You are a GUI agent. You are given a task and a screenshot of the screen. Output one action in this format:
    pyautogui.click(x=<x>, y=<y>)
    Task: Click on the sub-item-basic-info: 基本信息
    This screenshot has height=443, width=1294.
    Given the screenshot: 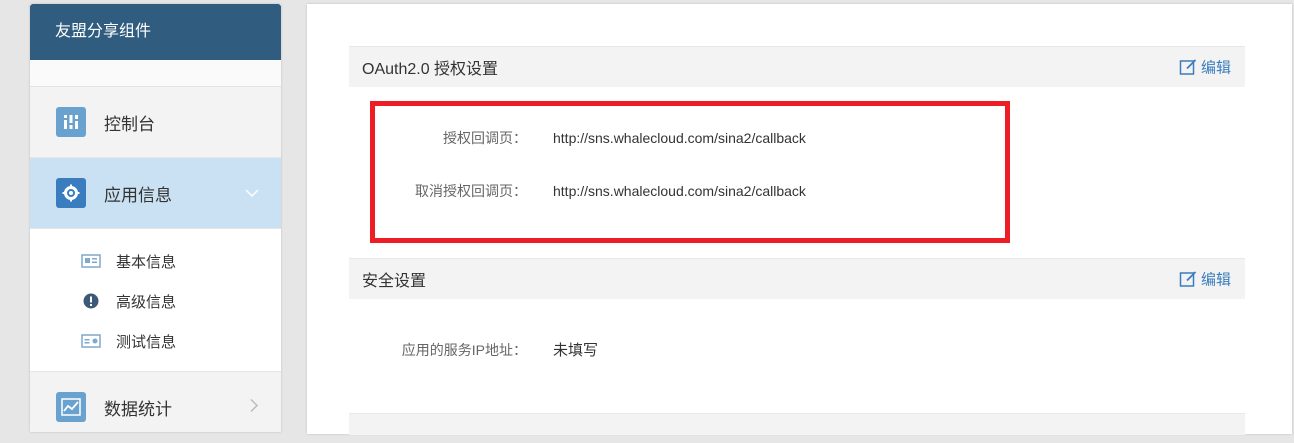 What is the action you would take?
    pyautogui.click(x=155, y=261)
    